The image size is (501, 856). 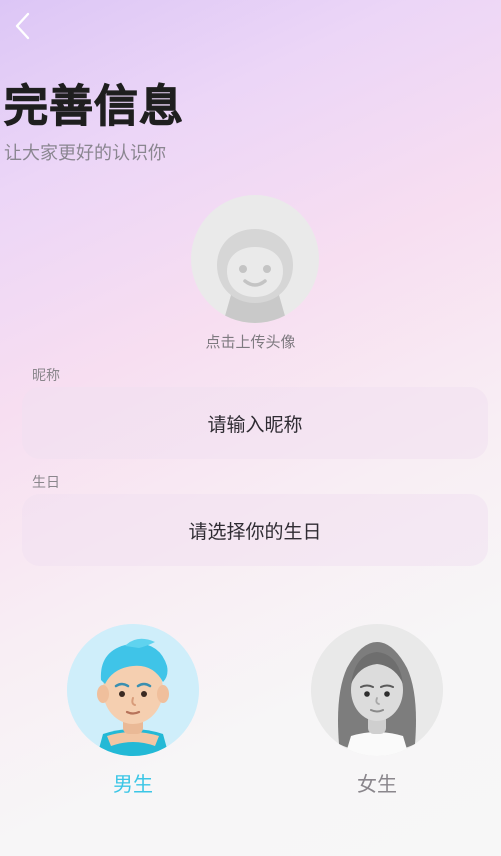 What do you see at coordinates (133, 784) in the screenshot?
I see `male-option-label: 男生` at bounding box center [133, 784].